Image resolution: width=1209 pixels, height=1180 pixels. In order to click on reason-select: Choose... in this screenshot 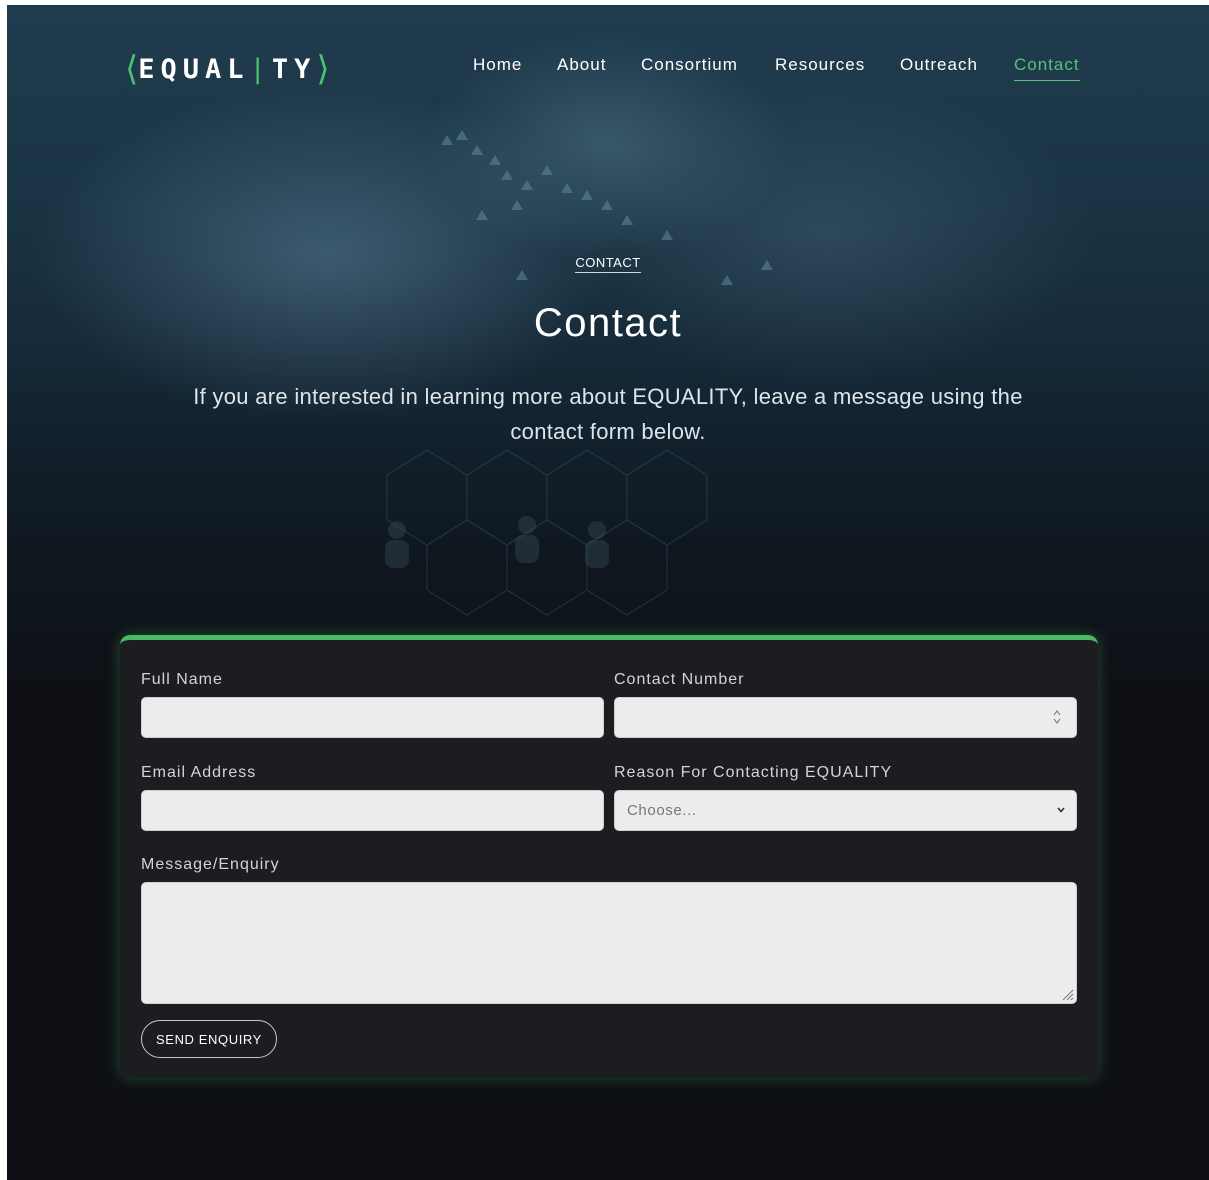, I will do `click(845, 810)`.